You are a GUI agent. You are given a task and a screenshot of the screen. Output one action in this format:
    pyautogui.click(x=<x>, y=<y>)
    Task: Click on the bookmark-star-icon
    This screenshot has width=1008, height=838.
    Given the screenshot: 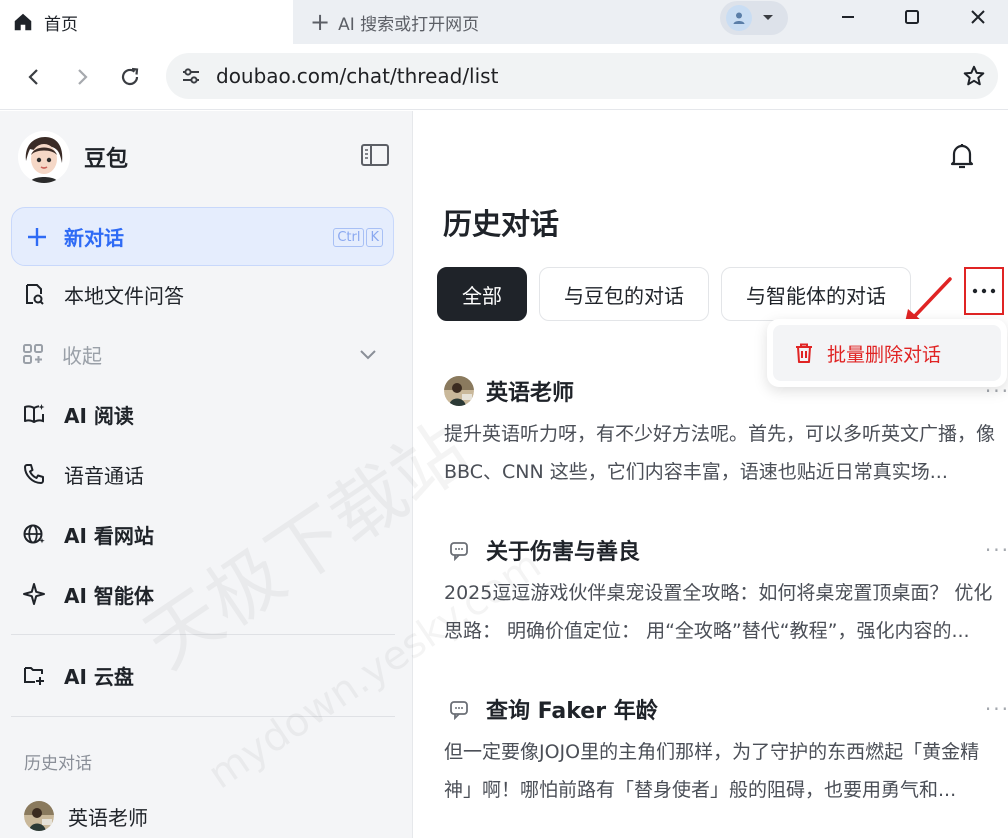 What is the action you would take?
    pyautogui.click(x=974, y=76)
    